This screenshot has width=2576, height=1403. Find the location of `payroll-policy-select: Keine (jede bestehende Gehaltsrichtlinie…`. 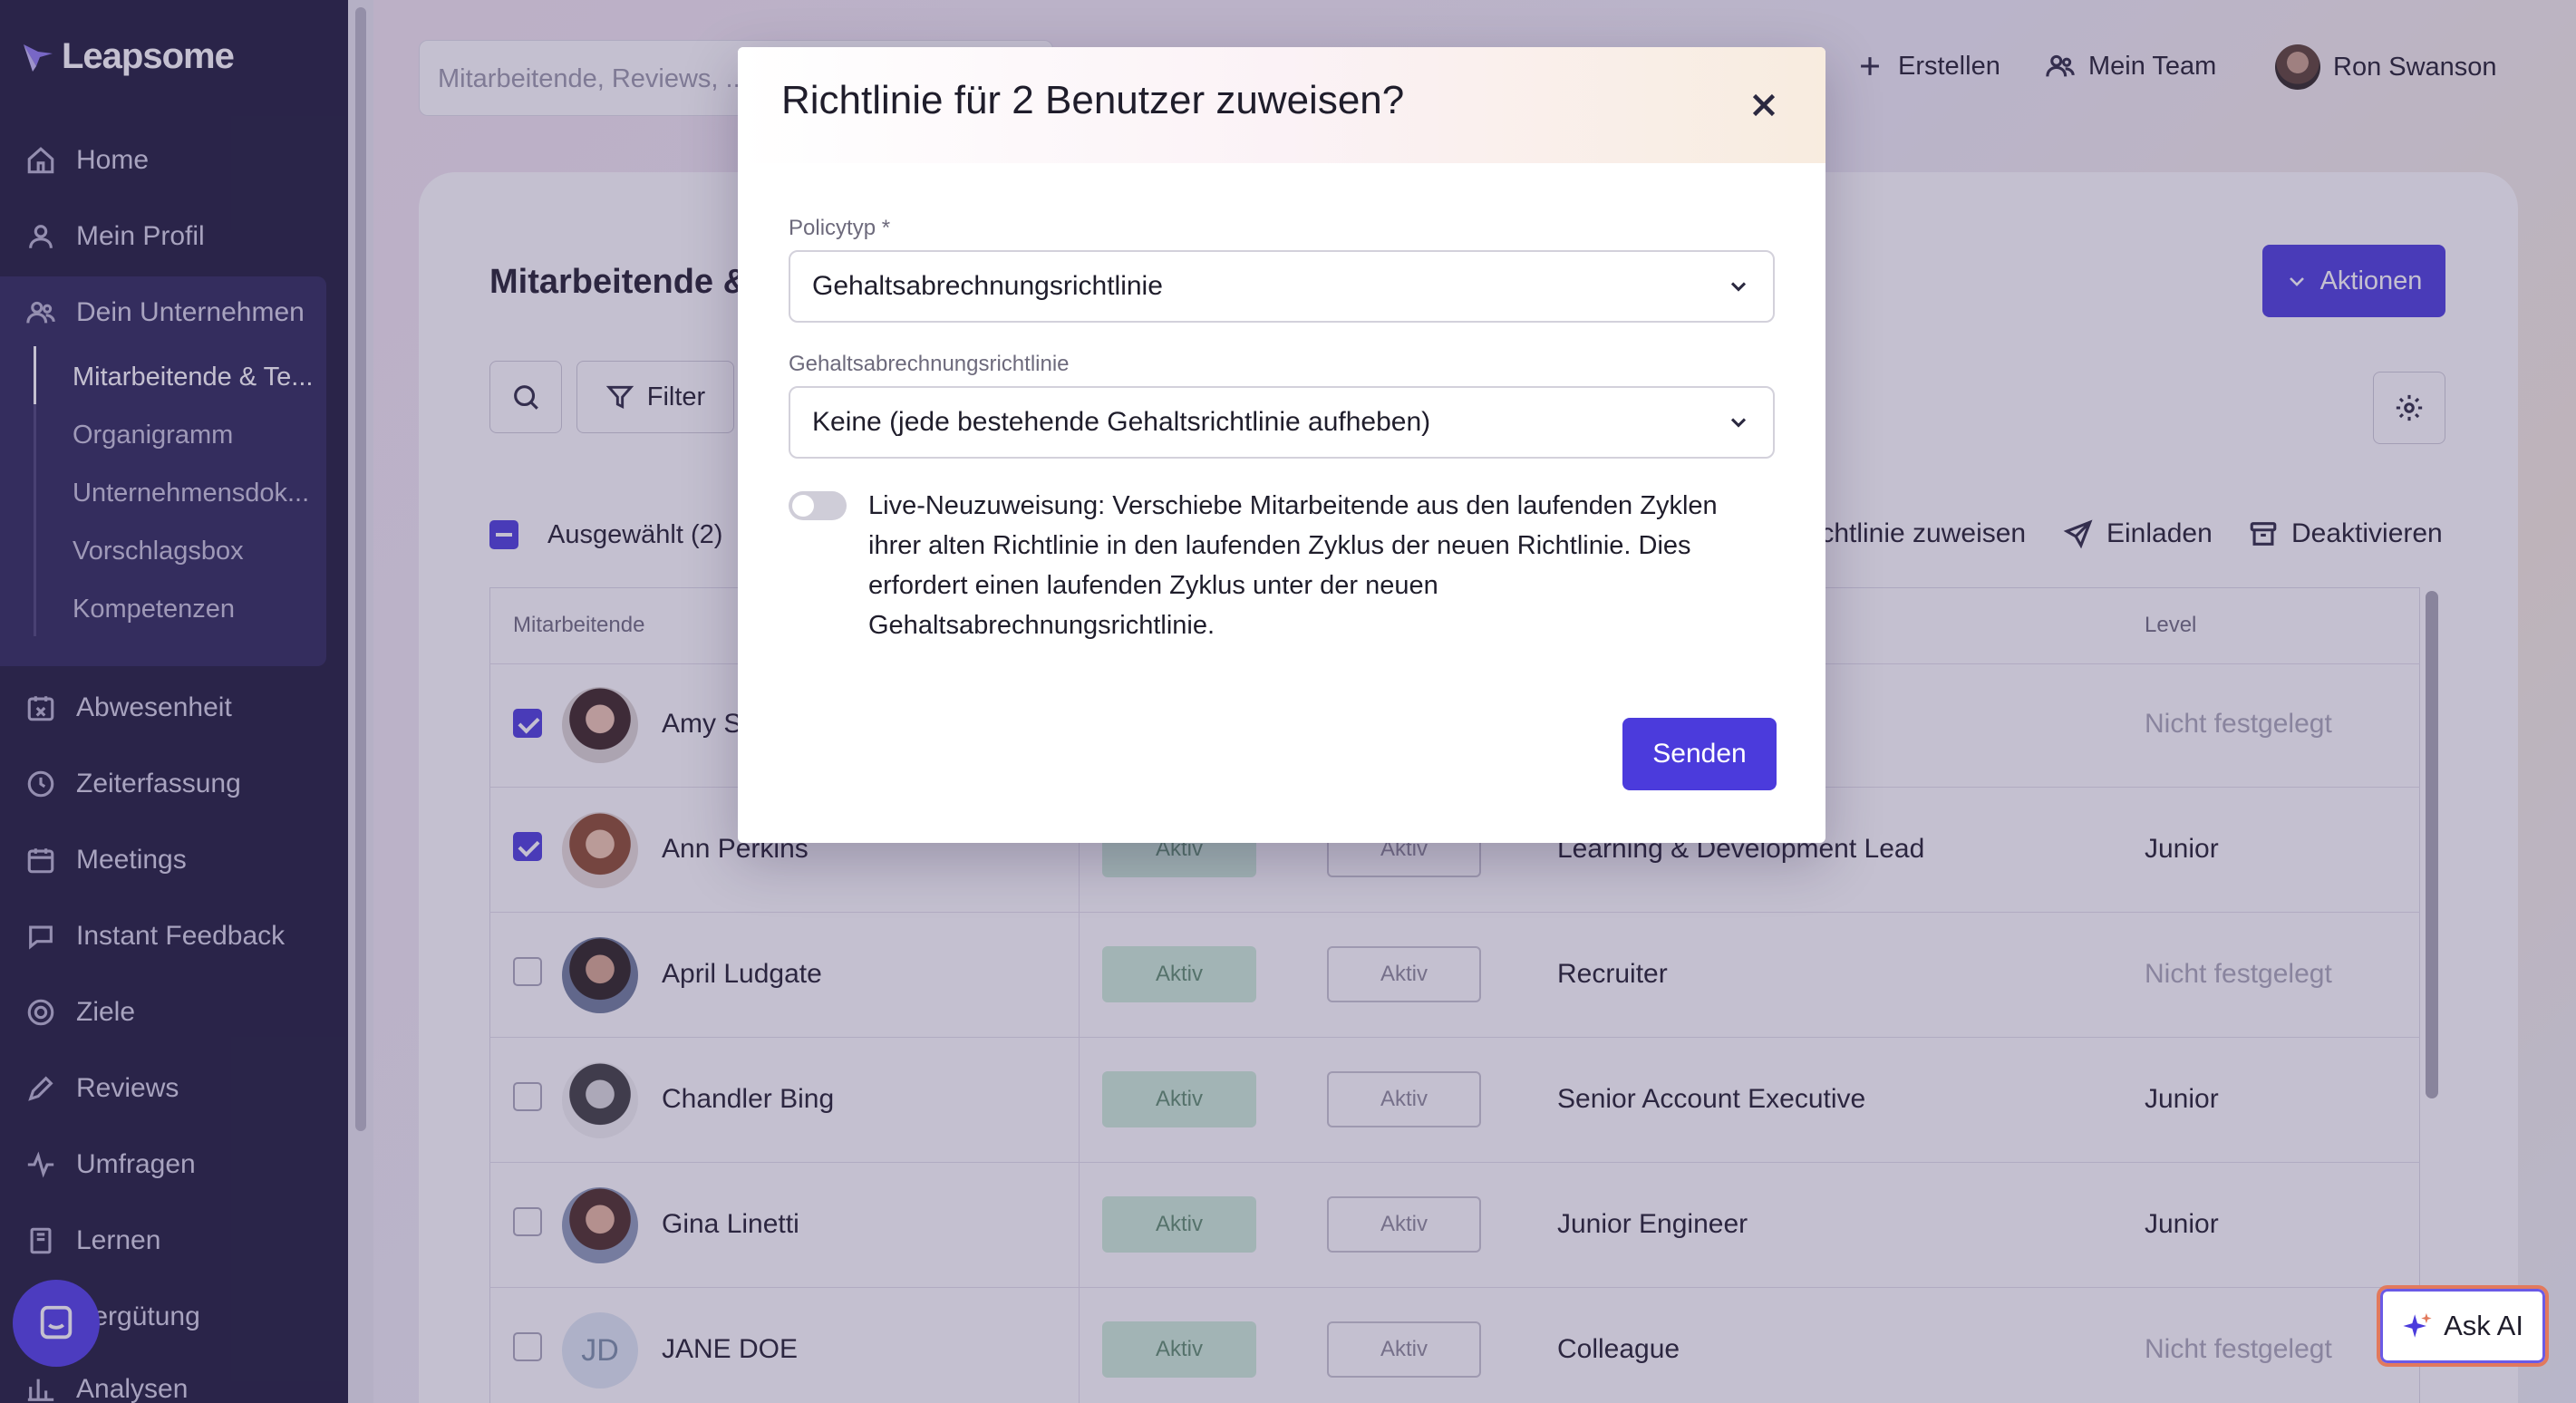

payroll-policy-select: Keine (jede bestehende Gehaltsrichtlinie… is located at coordinates (1282, 422).